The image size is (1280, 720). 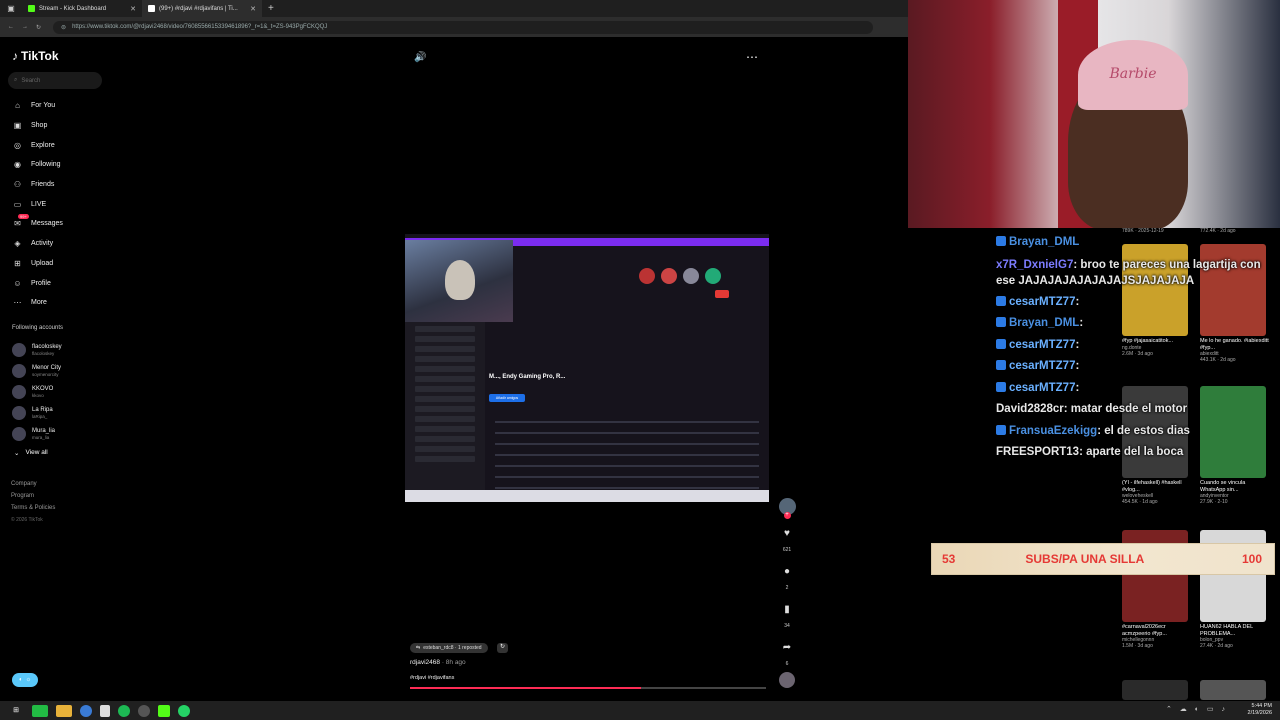 What do you see at coordinates (787, 534) in the screenshot?
I see `heart-icon: ♥` at bounding box center [787, 534].